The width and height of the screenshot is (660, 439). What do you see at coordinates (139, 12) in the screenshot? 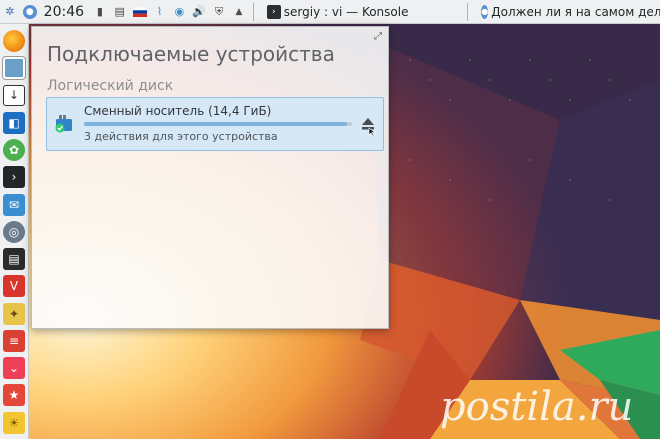
I see `keyboard-layout-flag-icon` at bounding box center [139, 12].